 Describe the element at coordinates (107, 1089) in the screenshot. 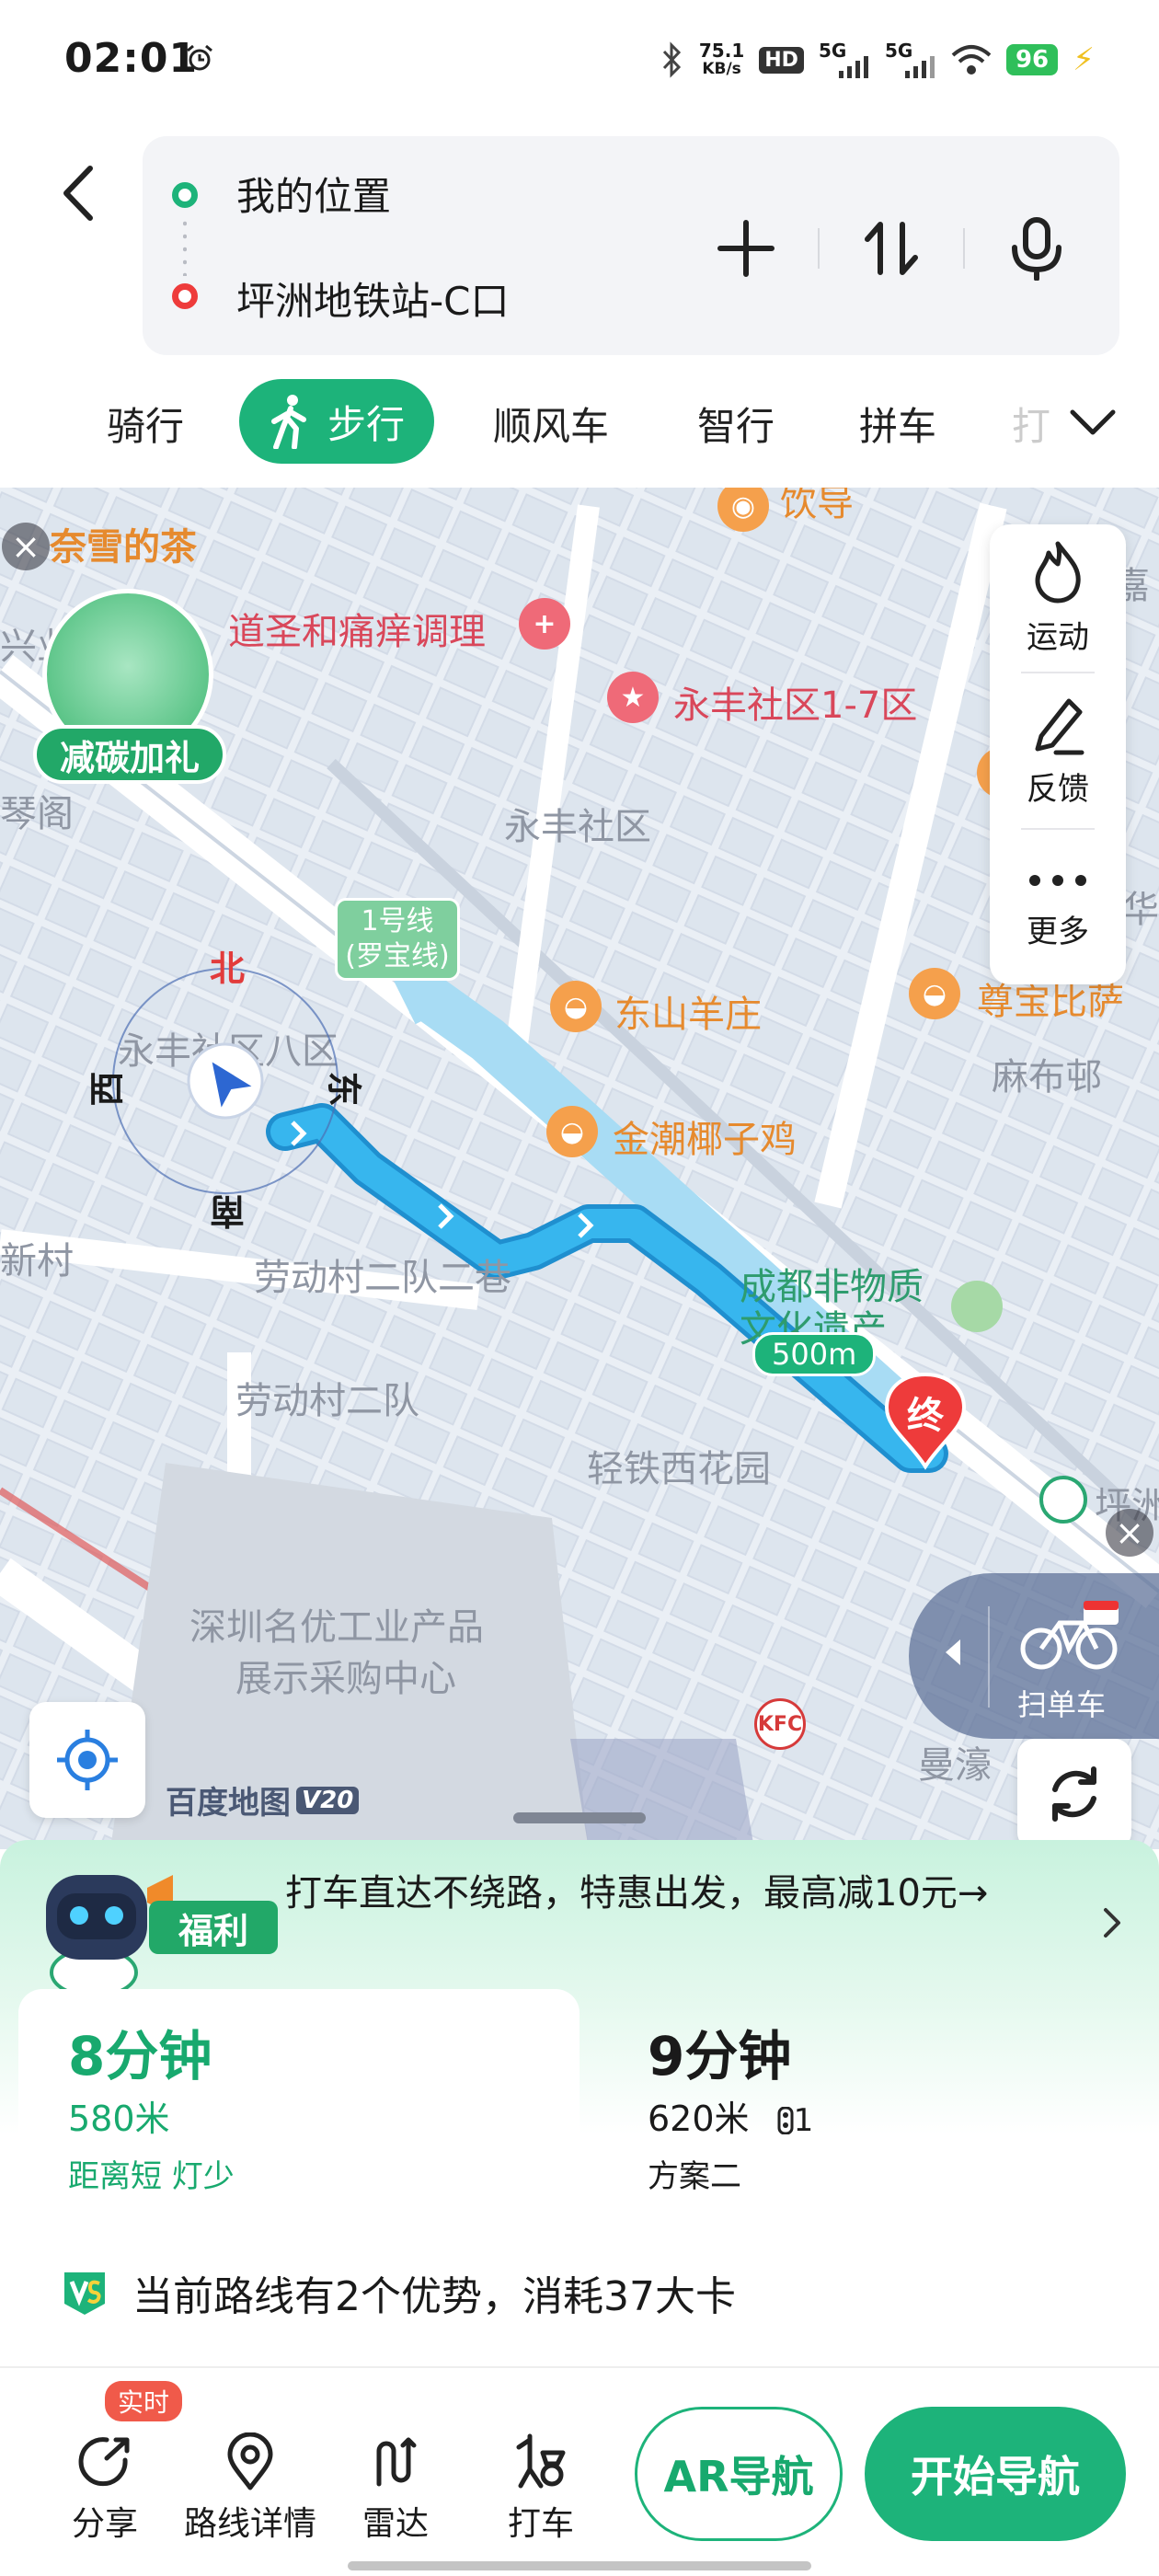

I see `compass-west: 西` at that location.